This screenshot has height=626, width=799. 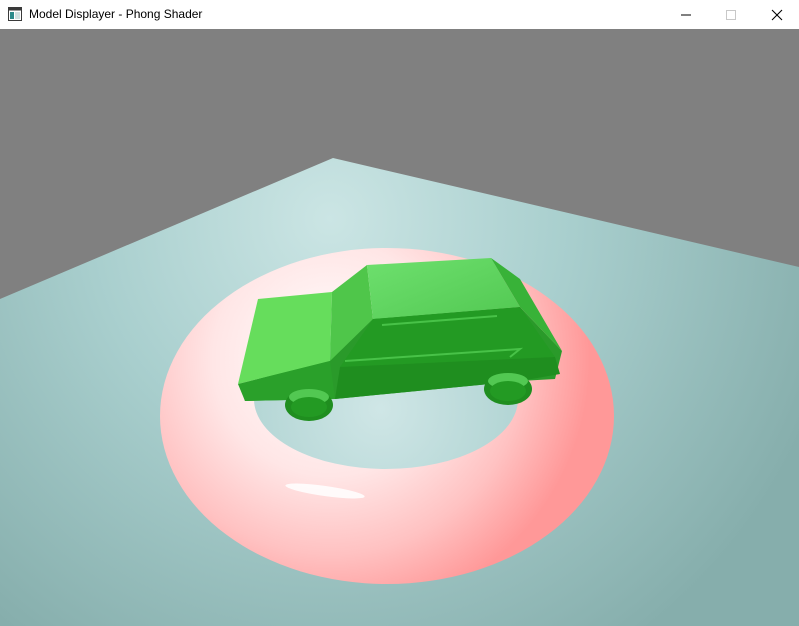 I want to click on title-bar: Model Displayer - Phong Shader, so click(x=399, y=14).